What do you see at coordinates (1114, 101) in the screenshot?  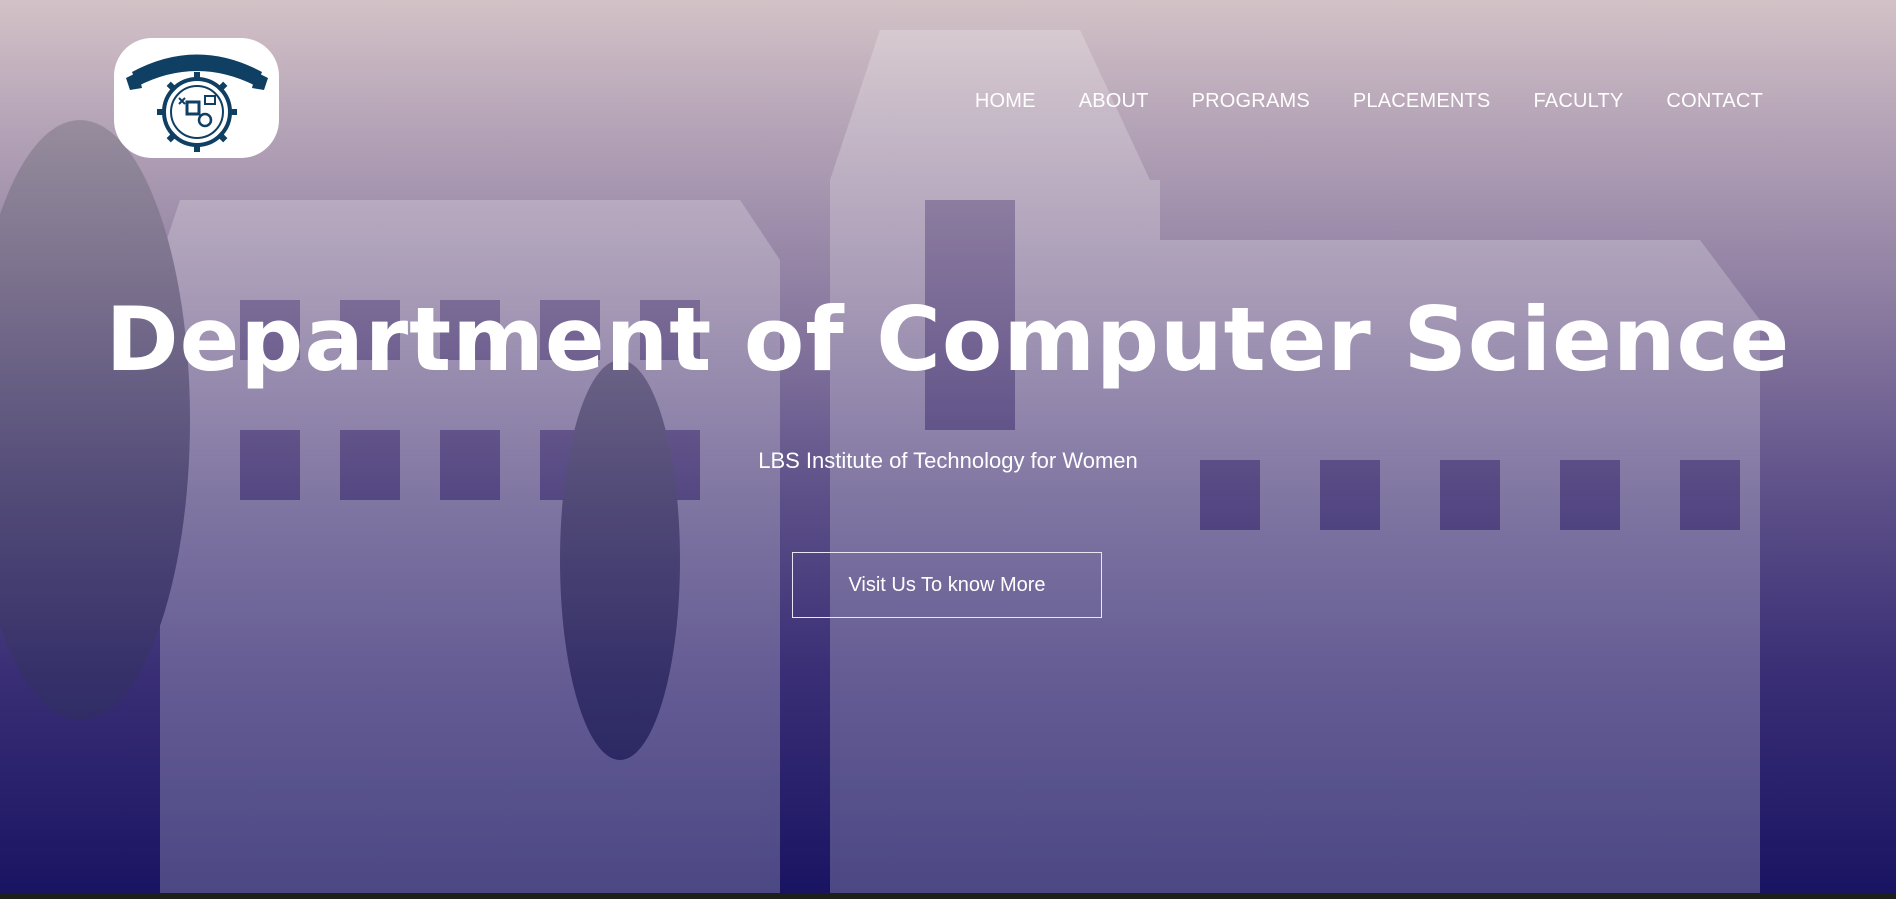 I see `nav-about: ABOUT` at bounding box center [1114, 101].